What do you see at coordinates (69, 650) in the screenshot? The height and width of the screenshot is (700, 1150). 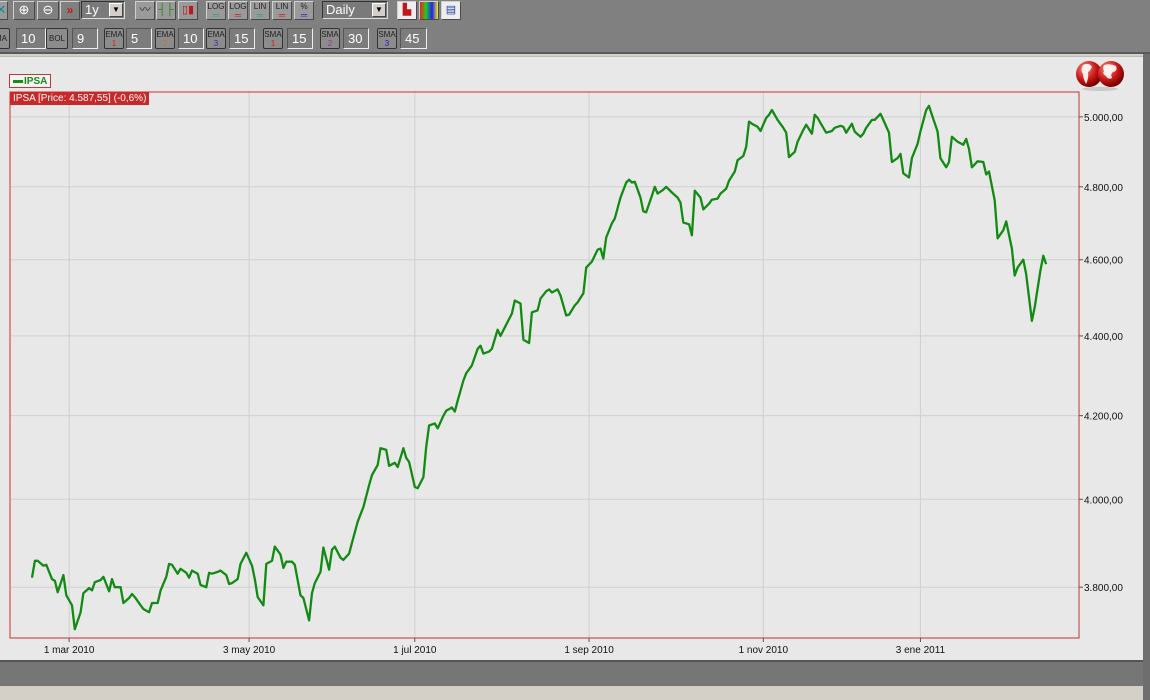 I see `x-tick-label: 1 mar 2010` at bounding box center [69, 650].